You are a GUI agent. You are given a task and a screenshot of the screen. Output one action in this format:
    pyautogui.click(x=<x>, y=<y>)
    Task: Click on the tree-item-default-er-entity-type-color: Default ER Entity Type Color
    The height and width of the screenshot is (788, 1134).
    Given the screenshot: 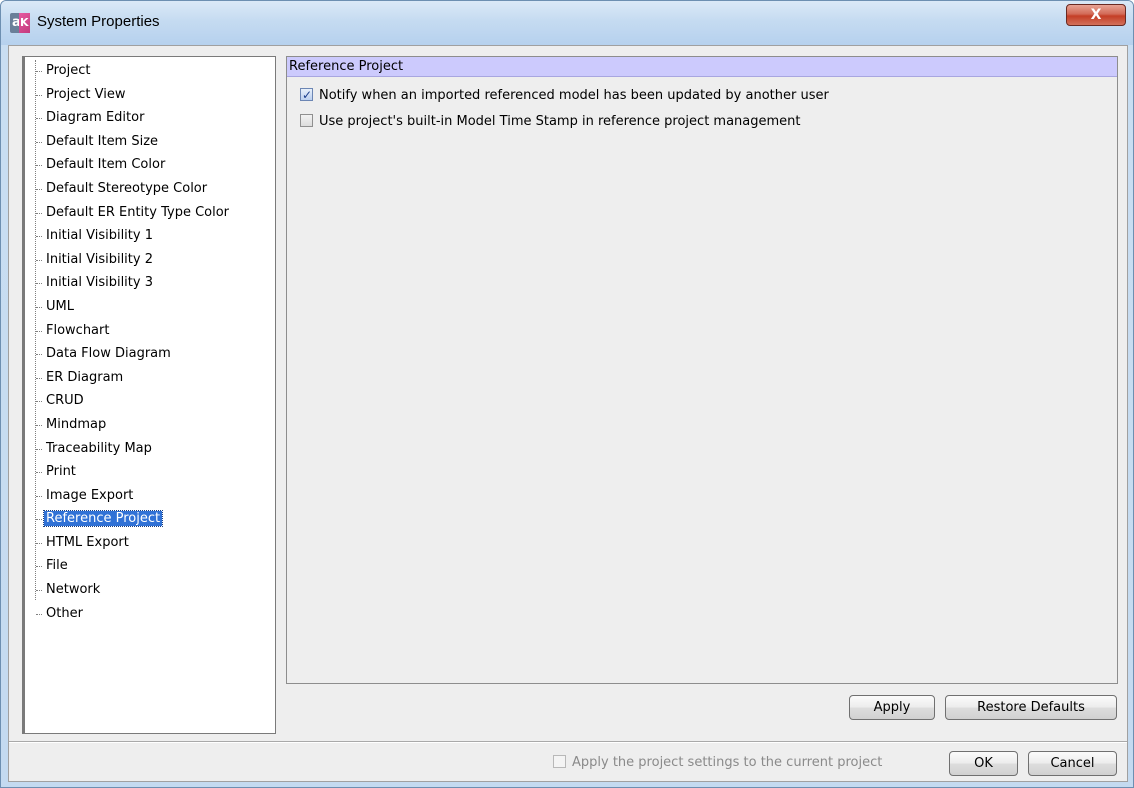 What is the action you would take?
    pyautogui.click(x=133, y=214)
    